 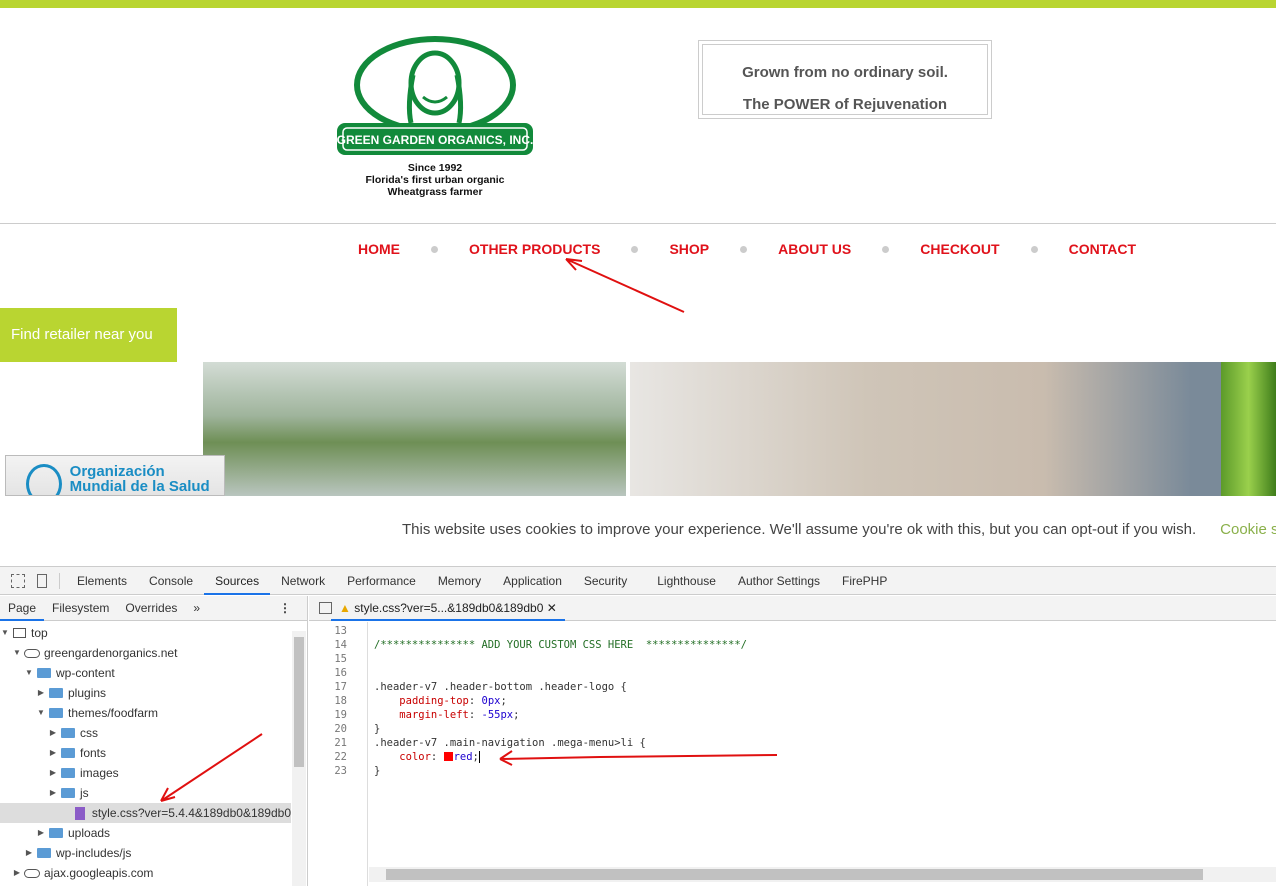 What do you see at coordinates (145, 753) in the screenshot?
I see `tree-item: ▶ fonts` at bounding box center [145, 753].